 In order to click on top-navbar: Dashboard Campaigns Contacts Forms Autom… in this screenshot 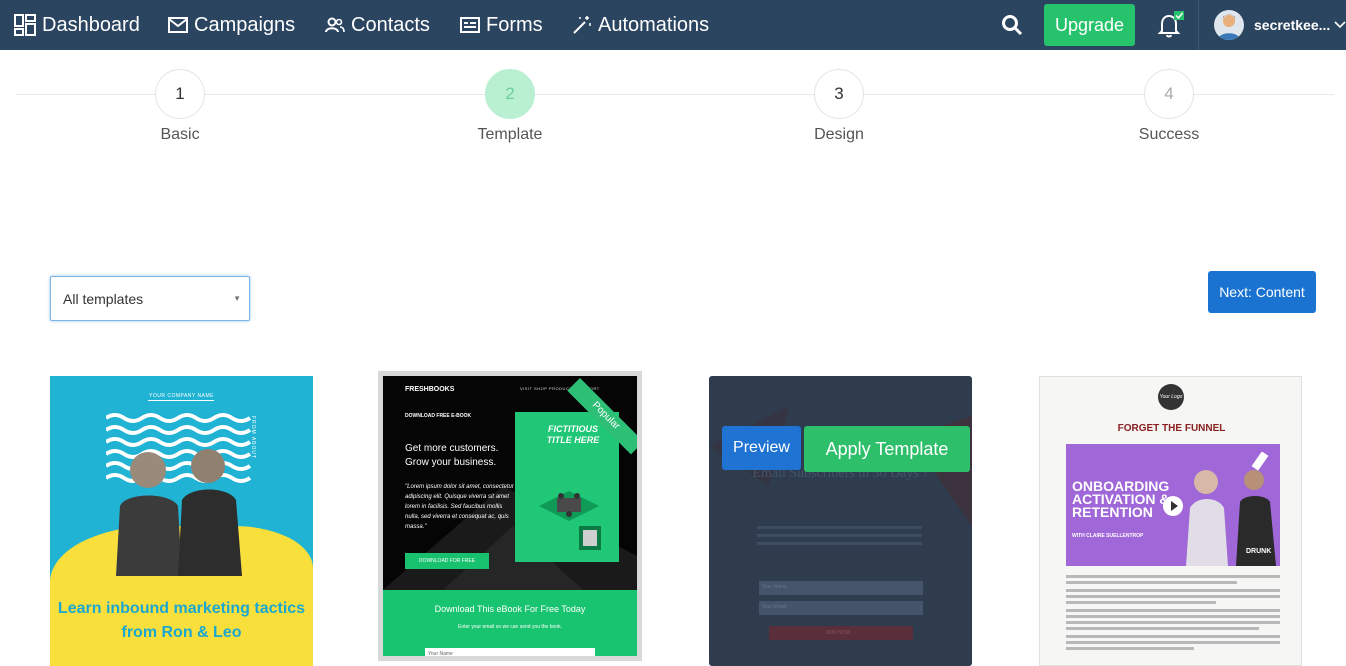, I will do `click(673, 25)`.